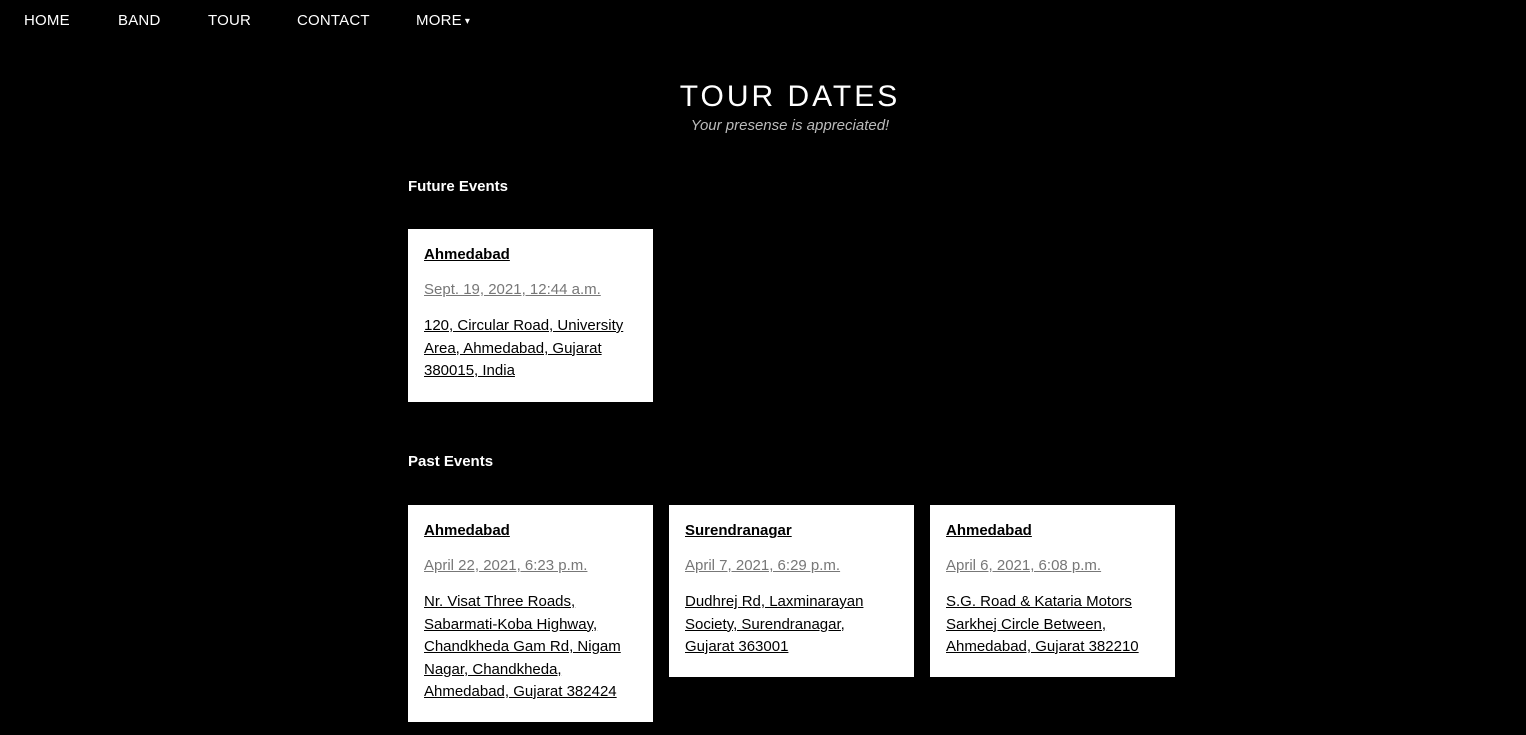 The image size is (1526, 735). I want to click on event-date-link: Sept. 19, 2021, 12:44 a.m., so click(530, 289).